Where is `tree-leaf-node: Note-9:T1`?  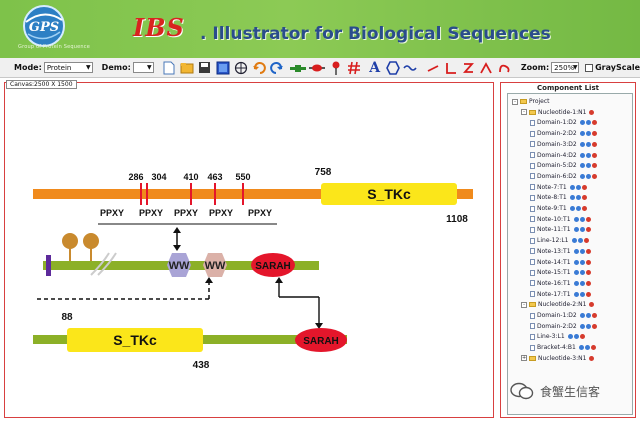
tree-leaf-node: Note-9:T1 is located at coordinates (558, 208).